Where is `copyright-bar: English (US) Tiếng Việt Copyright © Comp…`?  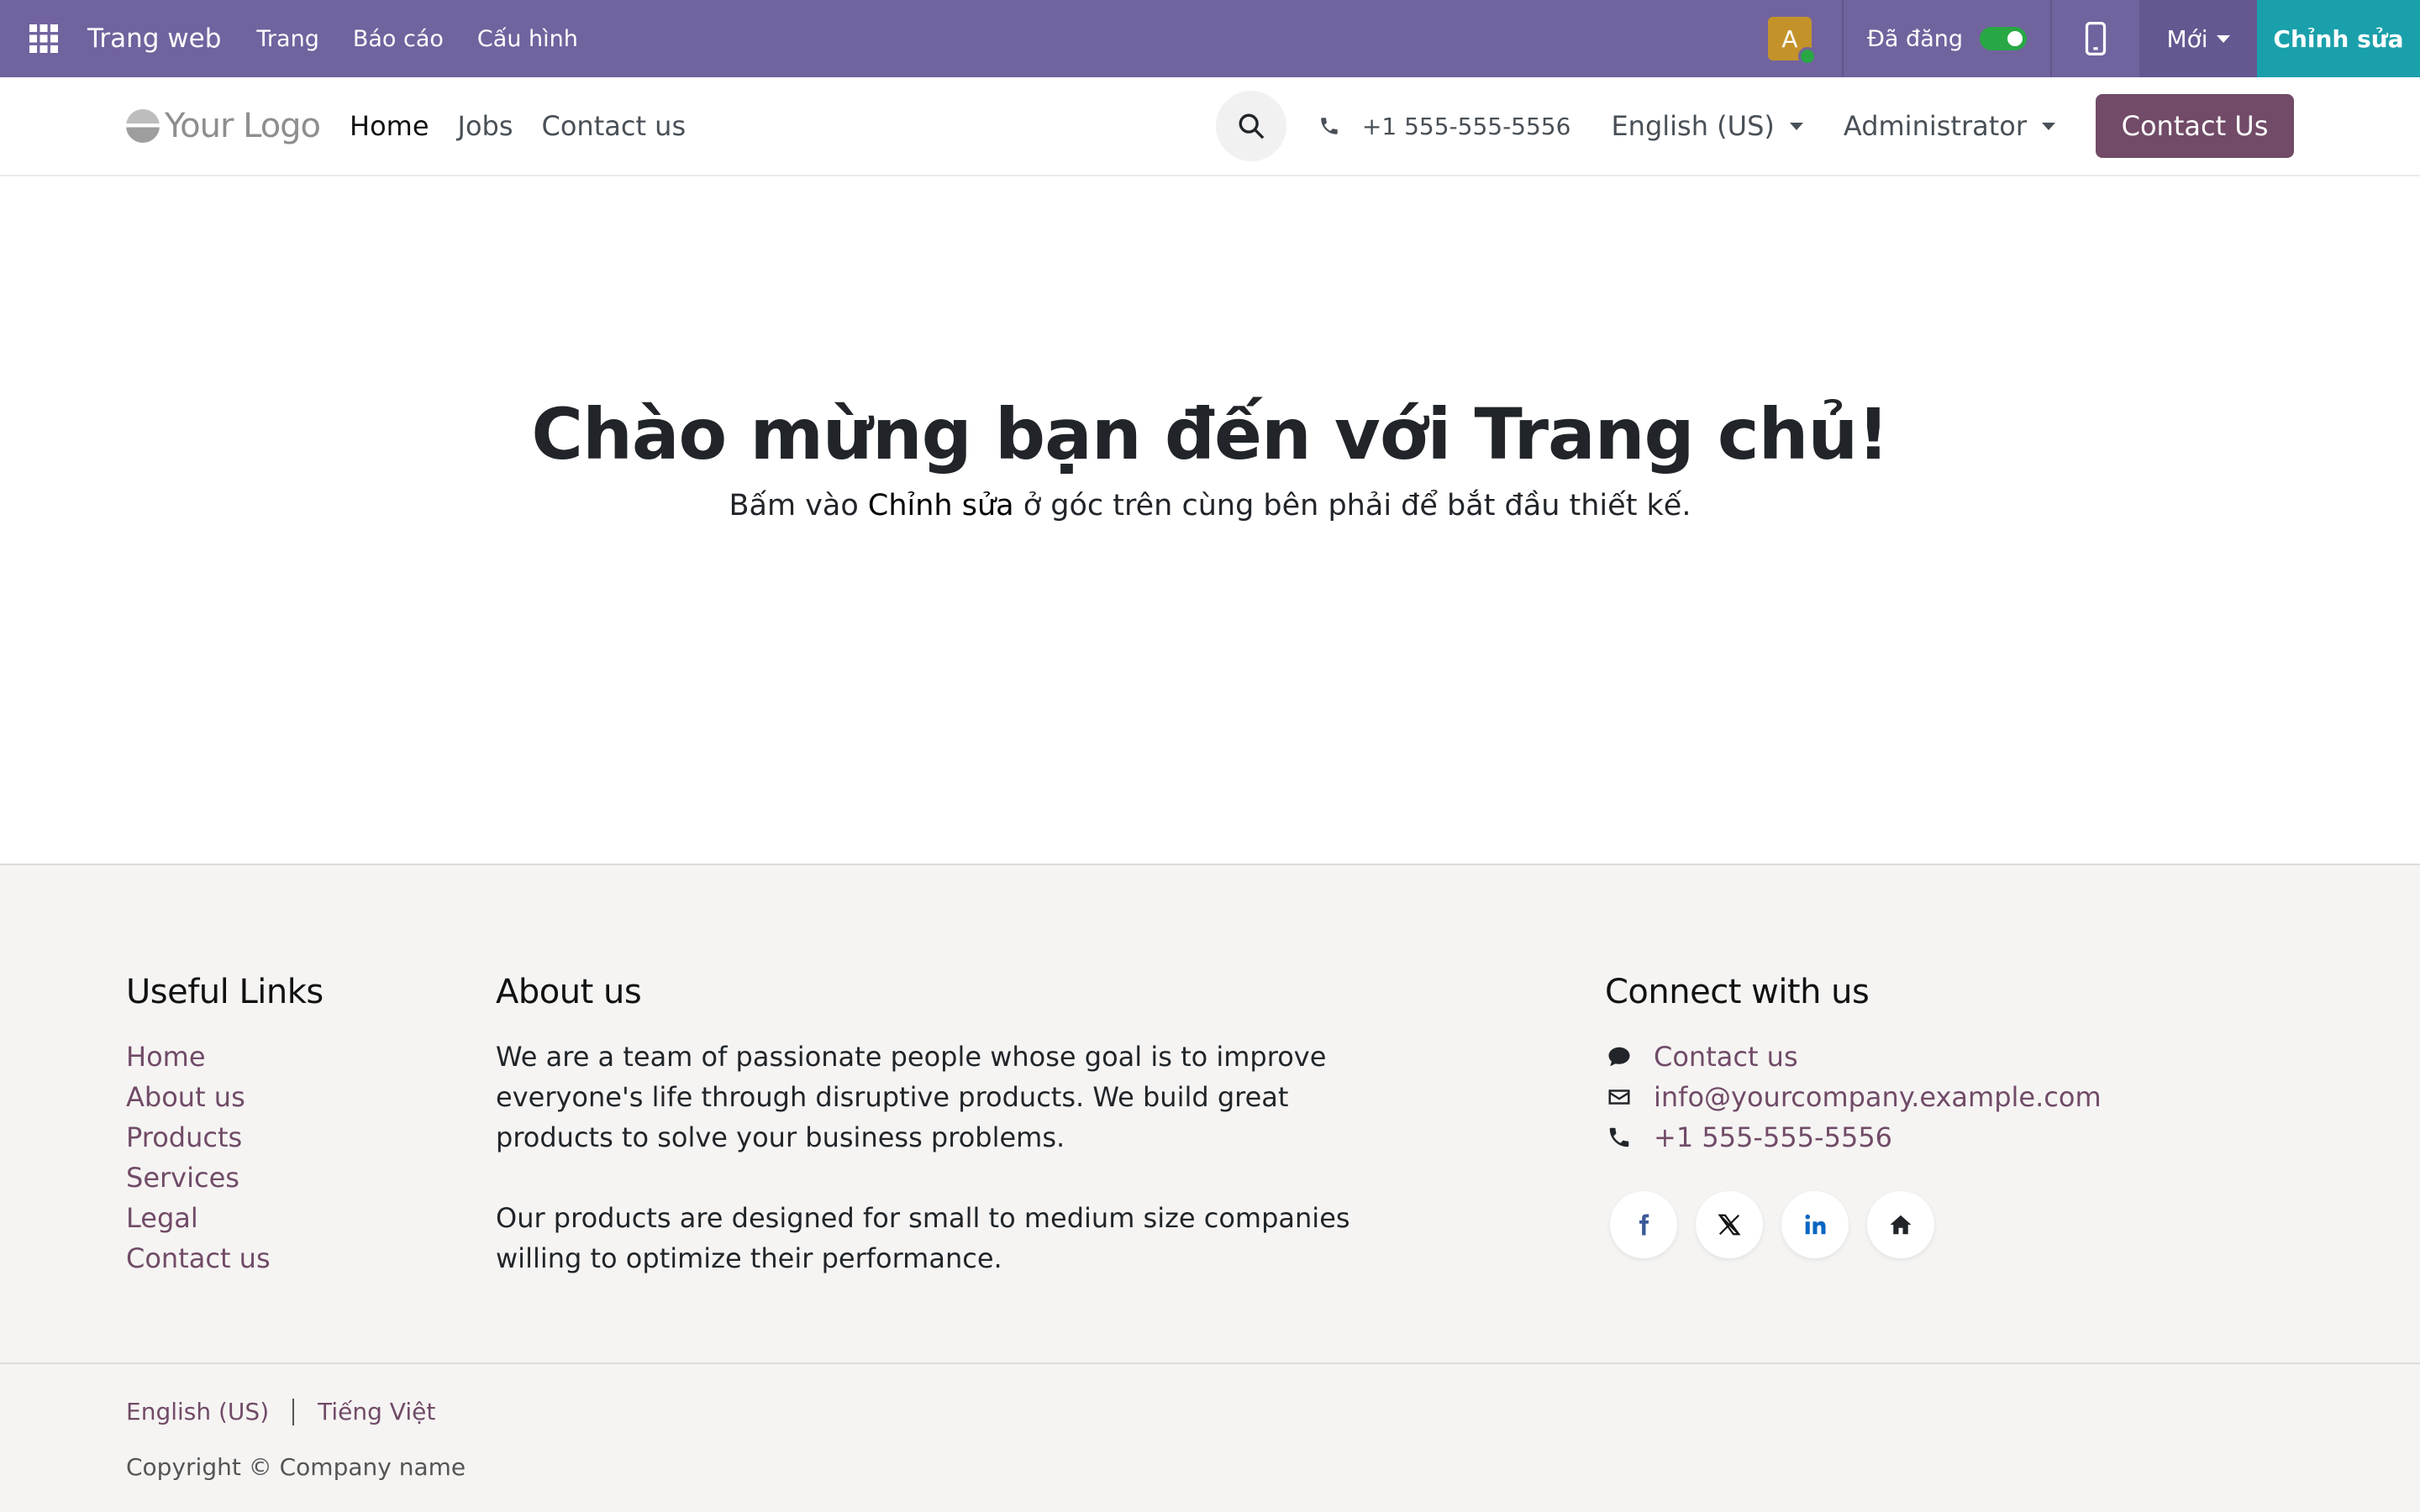 copyright-bar: English (US) Tiếng Việt Copyright © Comp… is located at coordinates (1210, 1437).